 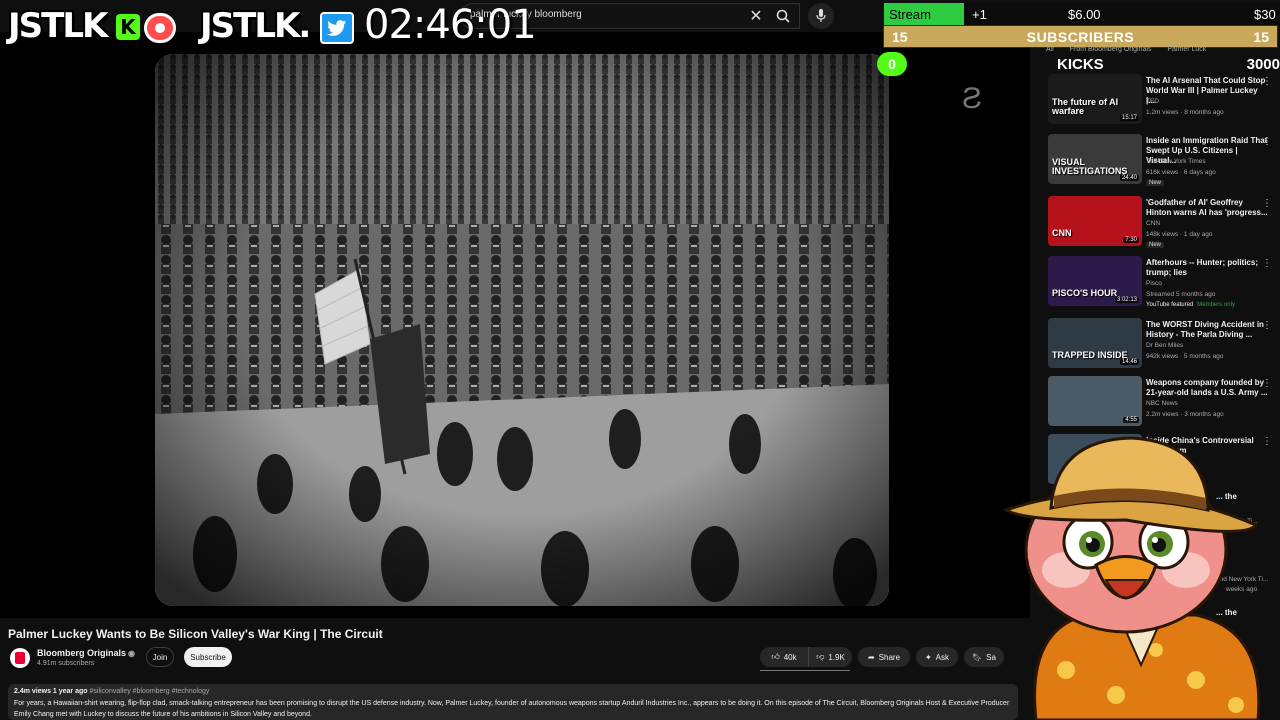 I want to click on player-overlay-glyph: Ƨ, so click(x=972, y=98).